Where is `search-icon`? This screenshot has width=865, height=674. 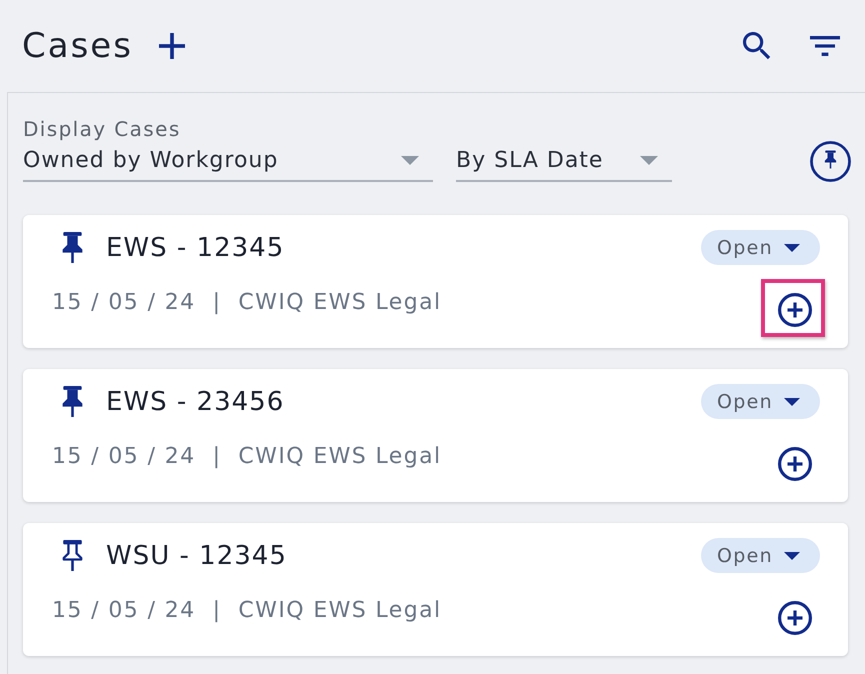
search-icon is located at coordinates (757, 46).